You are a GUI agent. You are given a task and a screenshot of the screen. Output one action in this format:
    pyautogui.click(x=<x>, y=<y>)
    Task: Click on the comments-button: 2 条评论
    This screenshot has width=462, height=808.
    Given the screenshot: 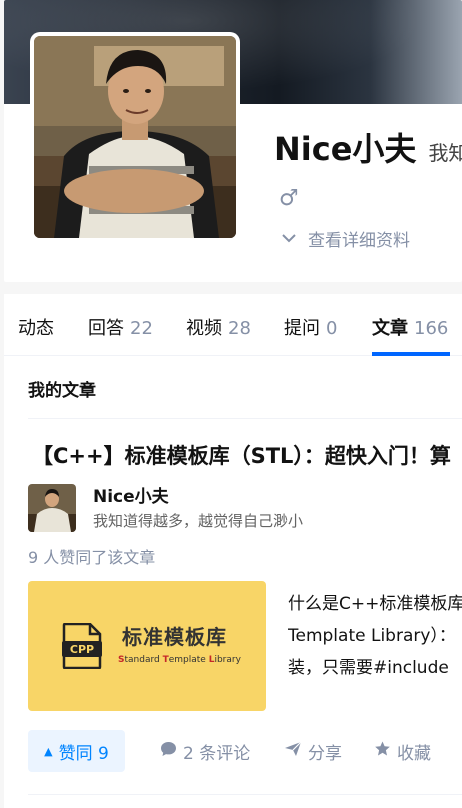 What is the action you would take?
    pyautogui.click(x=205, y=751)
    